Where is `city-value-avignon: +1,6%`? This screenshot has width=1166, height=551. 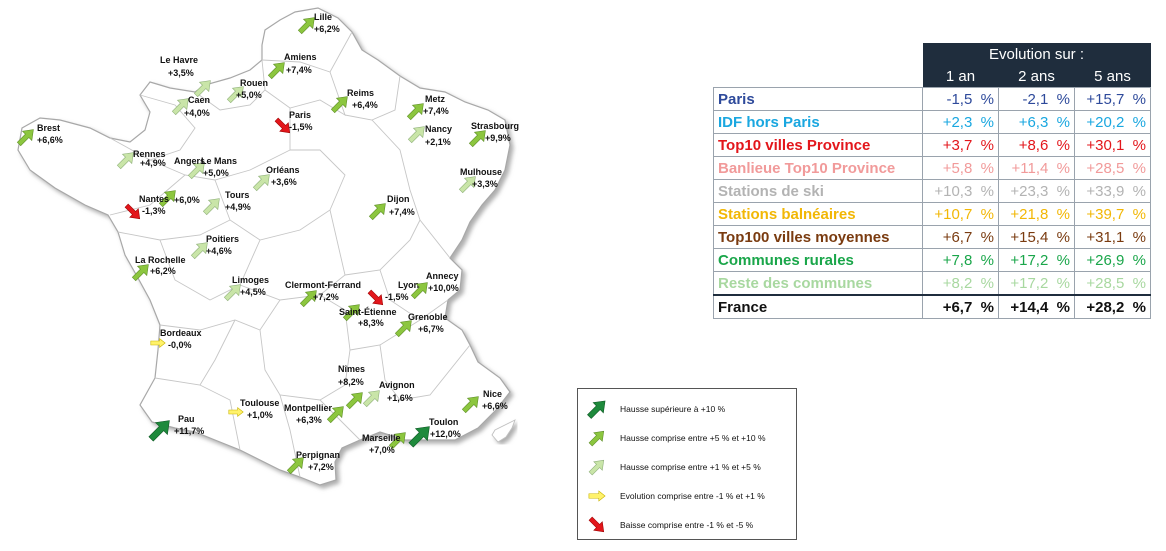 city-value-avignon: +1,6% is located at coordinates (400, 398).